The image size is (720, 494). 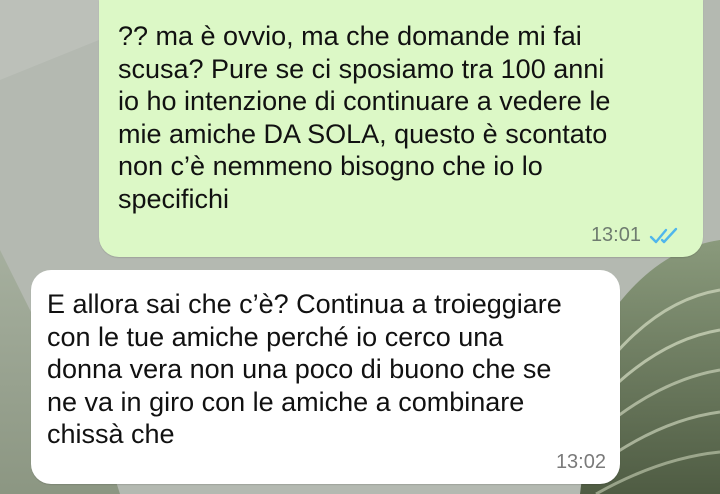 What do you see at coordinates (615, 235) in the screenshot?
I see `message-timestamp: 13:01` at bounding box center [615, 235].